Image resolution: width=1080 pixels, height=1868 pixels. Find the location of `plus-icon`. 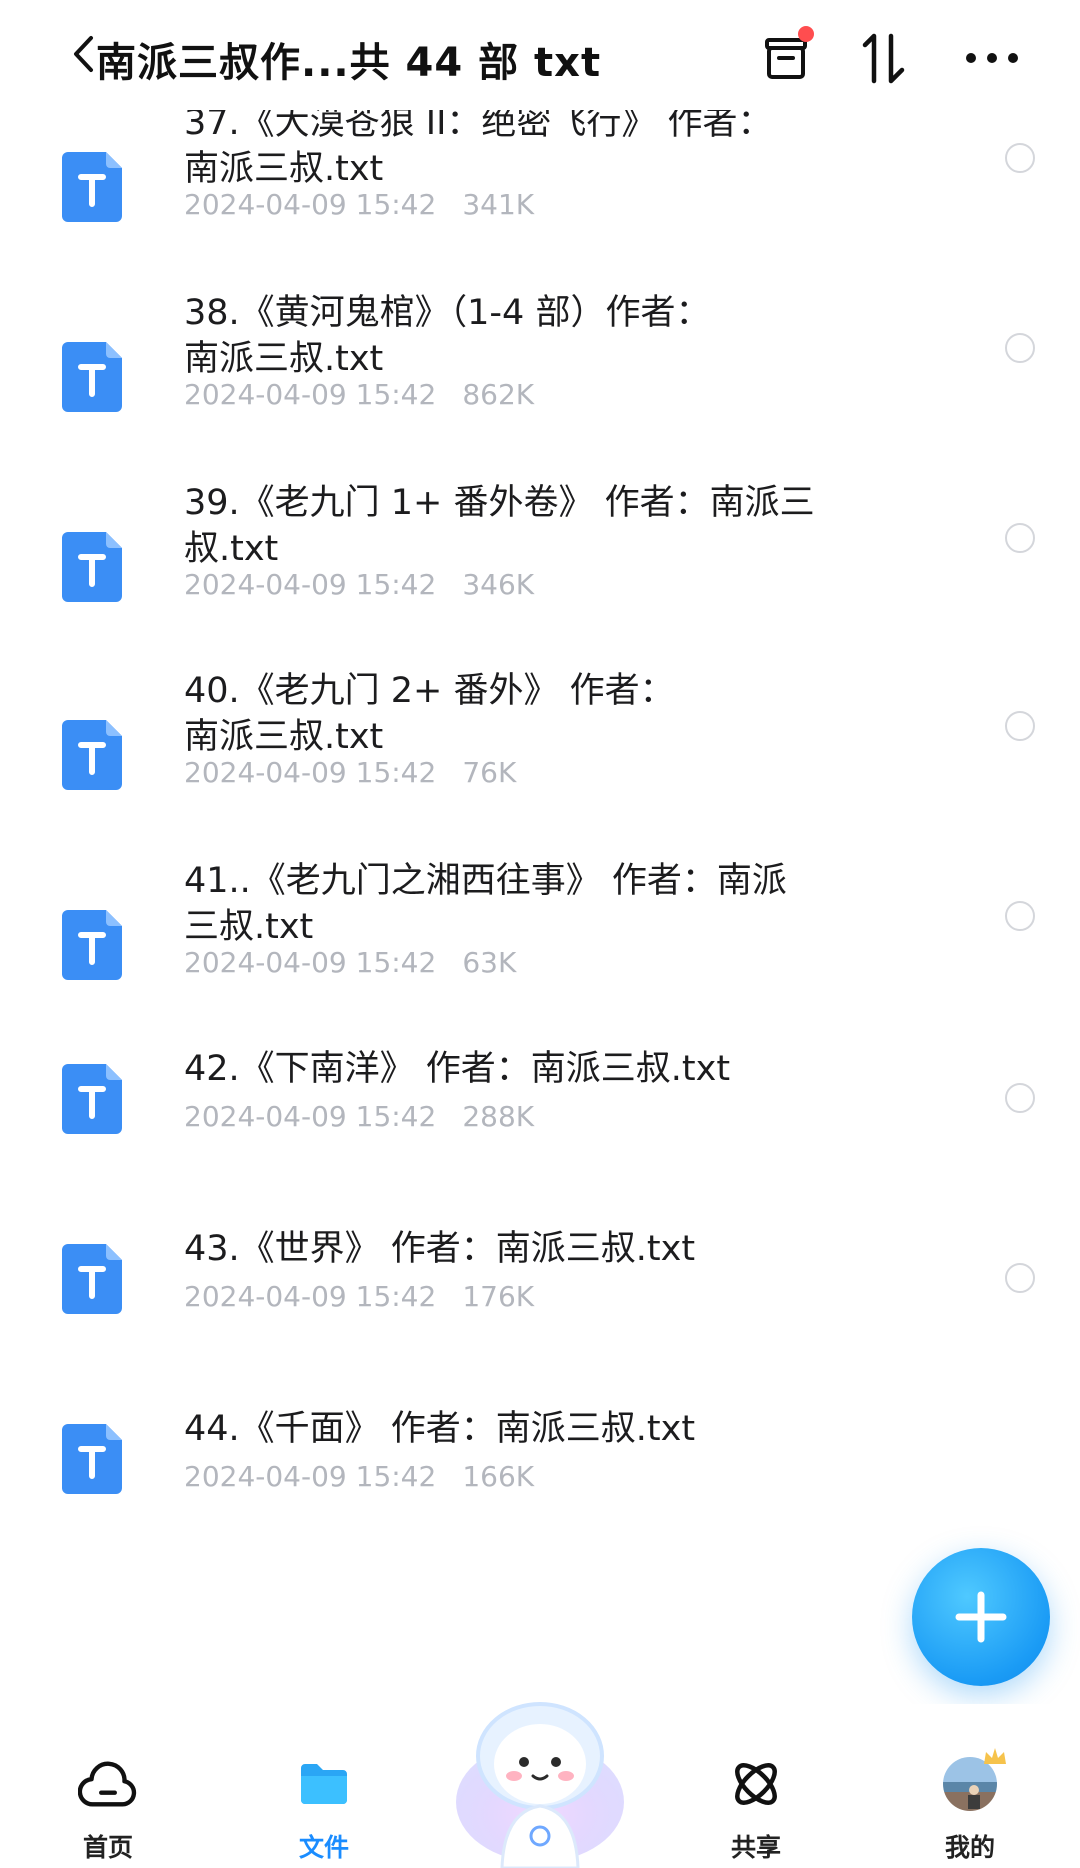

plus-icon is located at coordinates (981, 1617).